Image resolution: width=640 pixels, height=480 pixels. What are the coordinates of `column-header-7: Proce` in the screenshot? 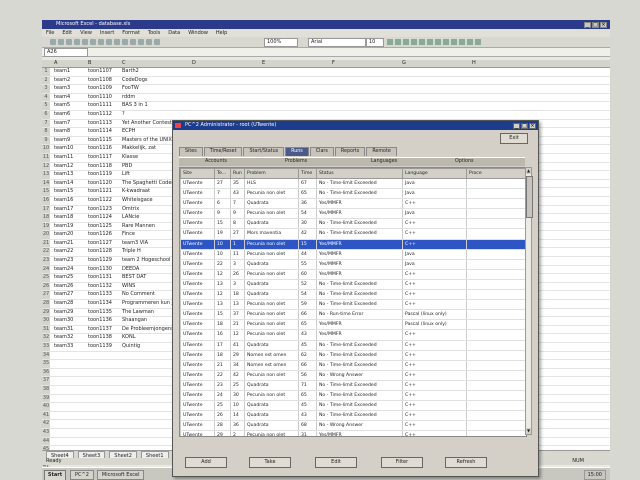 It's located at (496, 173).